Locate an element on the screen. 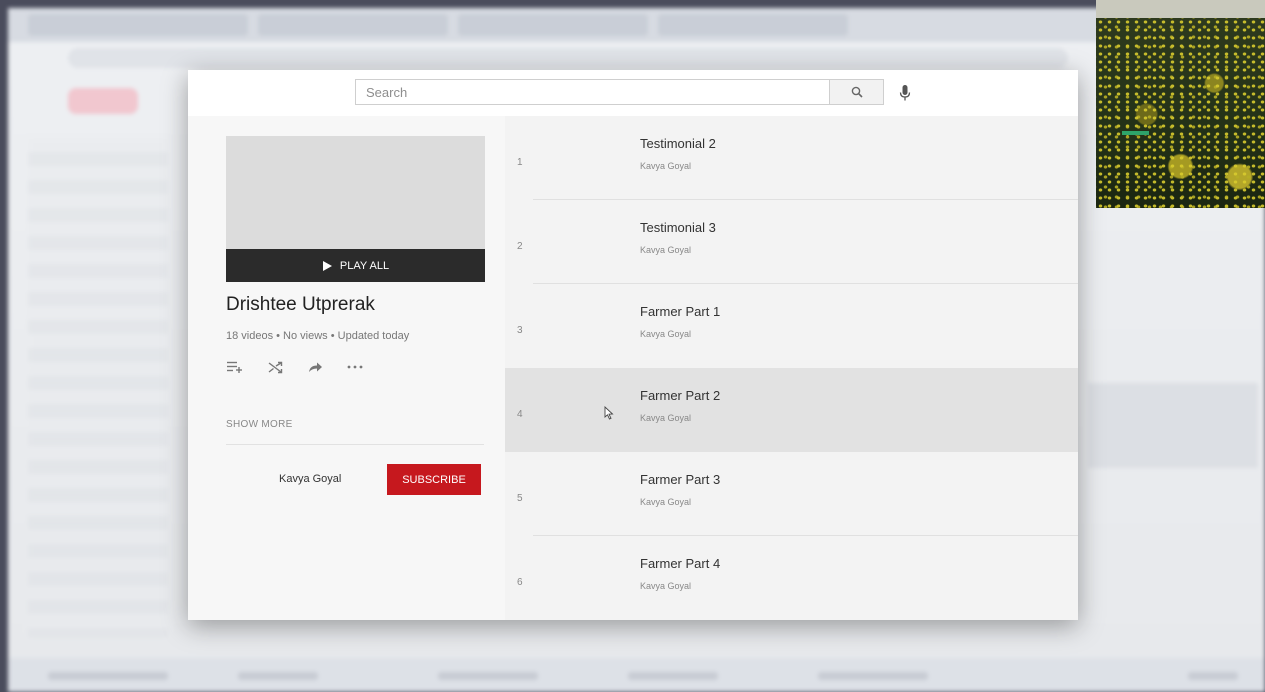 The width and height of the screenshot is (1265, 692). playlist-video-row: 3 Farmer Part 1 Kavya Goyal is located at coordinates (791, 326).